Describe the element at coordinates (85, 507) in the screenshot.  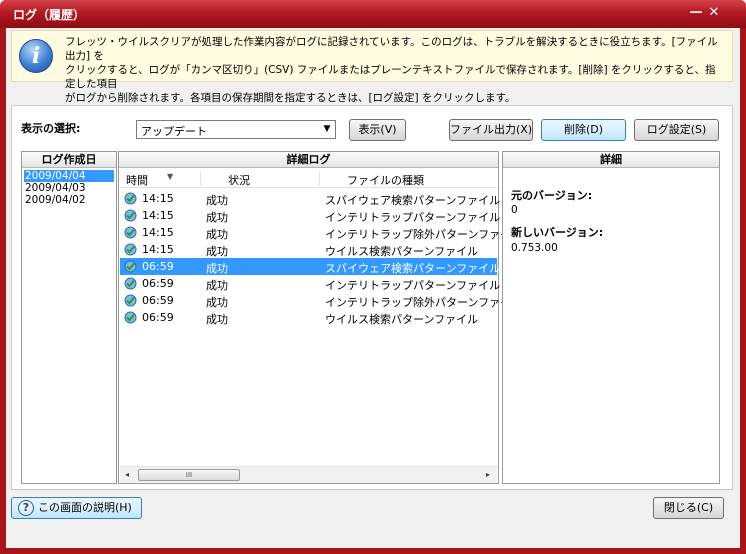
I see `help-button-label: この画面の説明(H)` at that location.